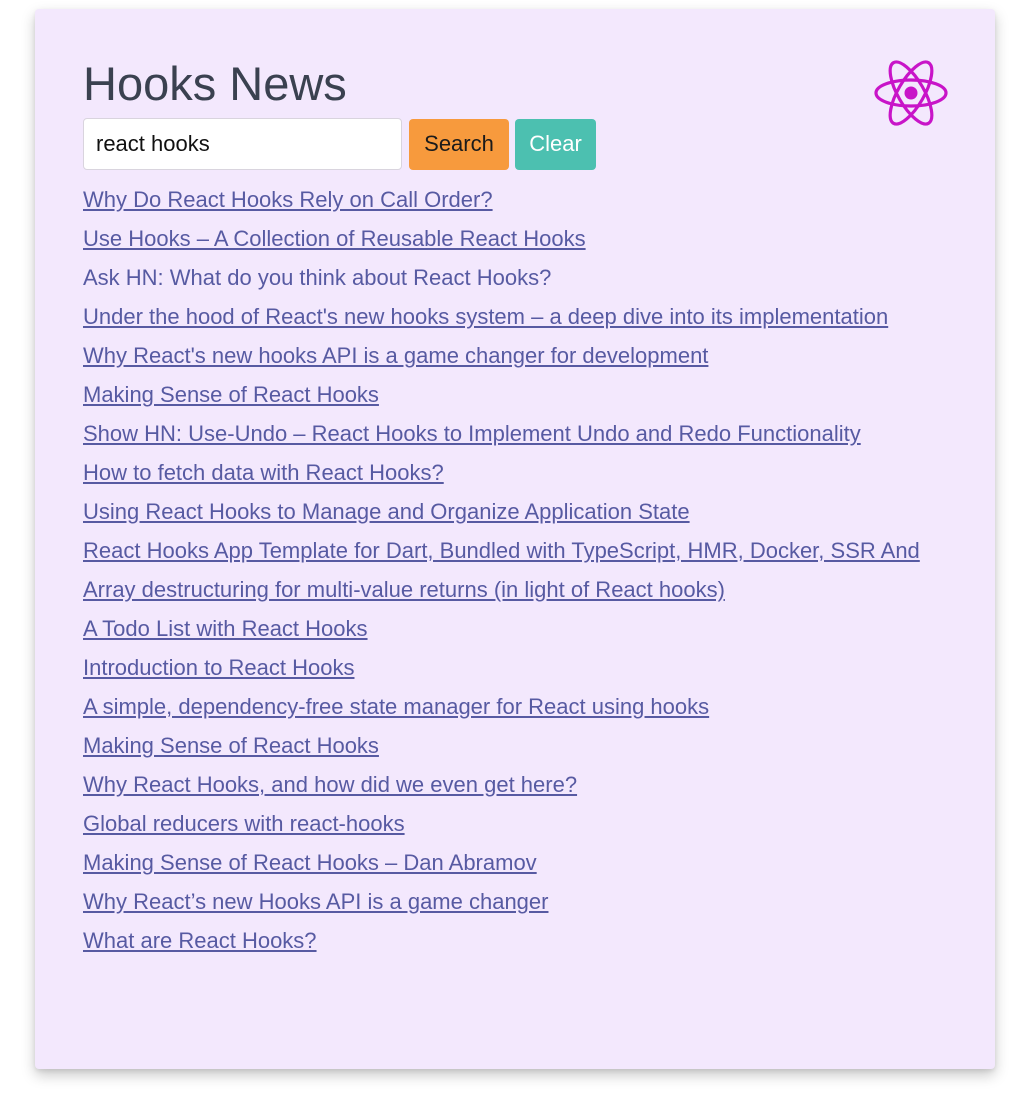 The height and width of the screenshot is (1106, 1031). What do you see at coordinates (513, 472) in the screenshot?
I see `result-item: How to fetch data with React Hooks?` at bounding box center [513, 472].